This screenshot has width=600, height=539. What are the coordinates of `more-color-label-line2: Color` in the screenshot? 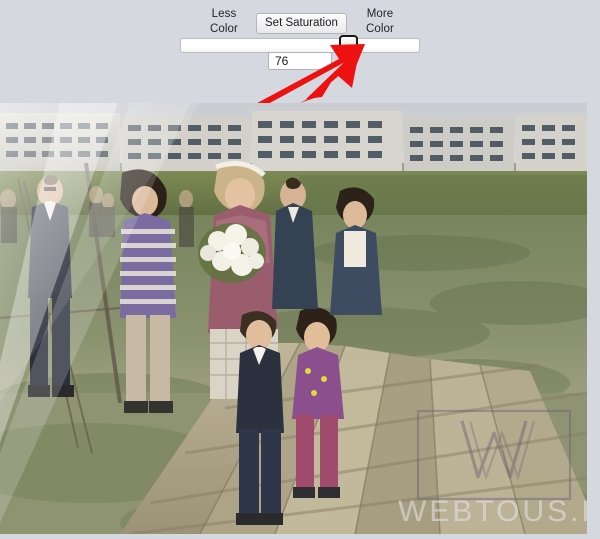 It's located at (380, 29).